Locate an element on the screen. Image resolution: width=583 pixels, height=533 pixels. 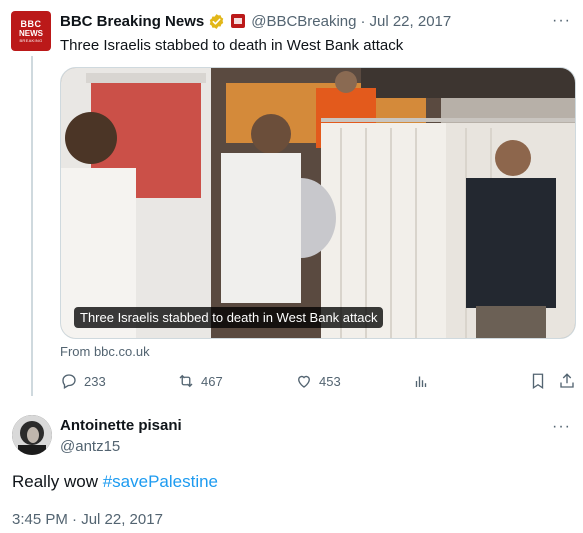
card-source: From bbc.co.uk is located at coordinates (105, 351).